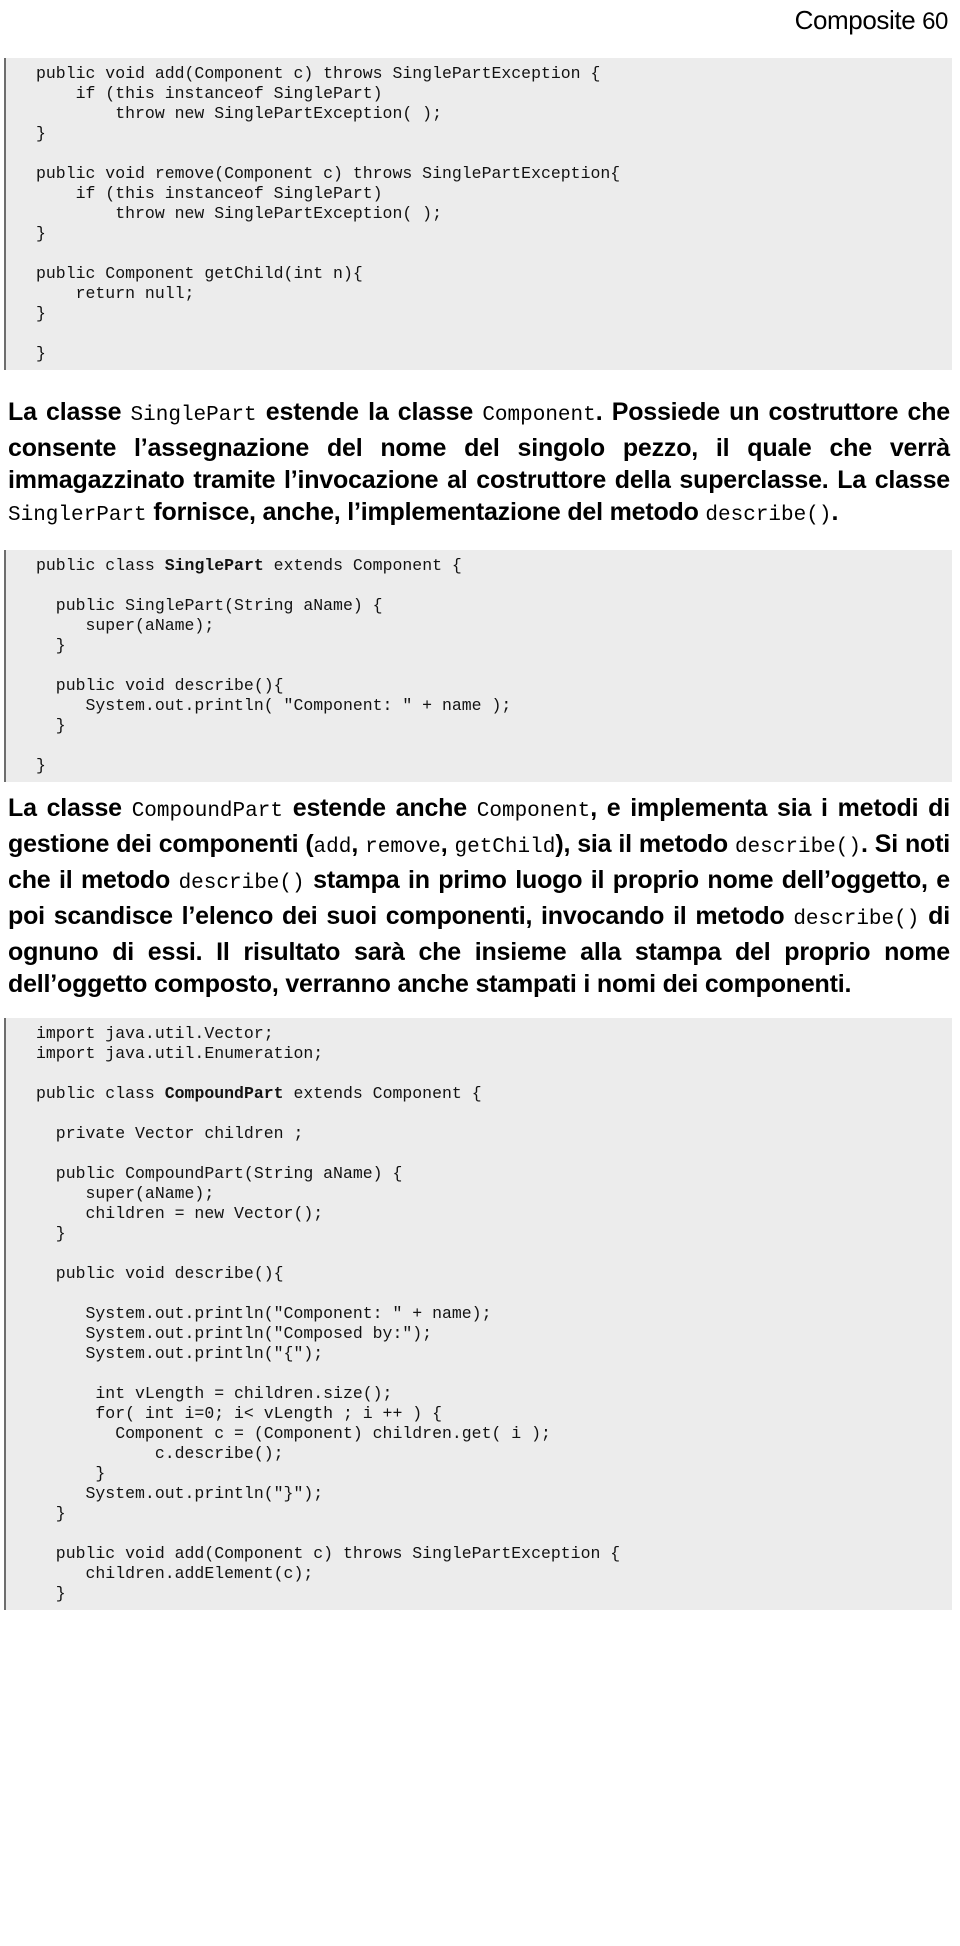  What do you see at coordinates (358, 844) in the screenshot?
I see `p2-text-4: ,` at bounding box center [358, 844].